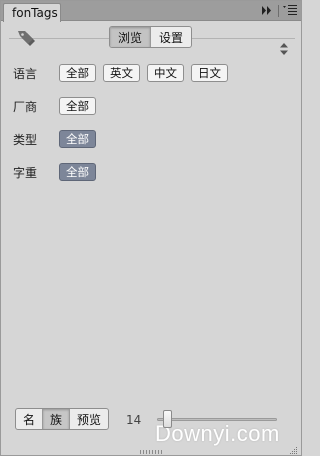  What do you see at coordinates (130, 37) in the screenshot?
I see `tab-browse: 浏览` at bounding box center [130, 37].